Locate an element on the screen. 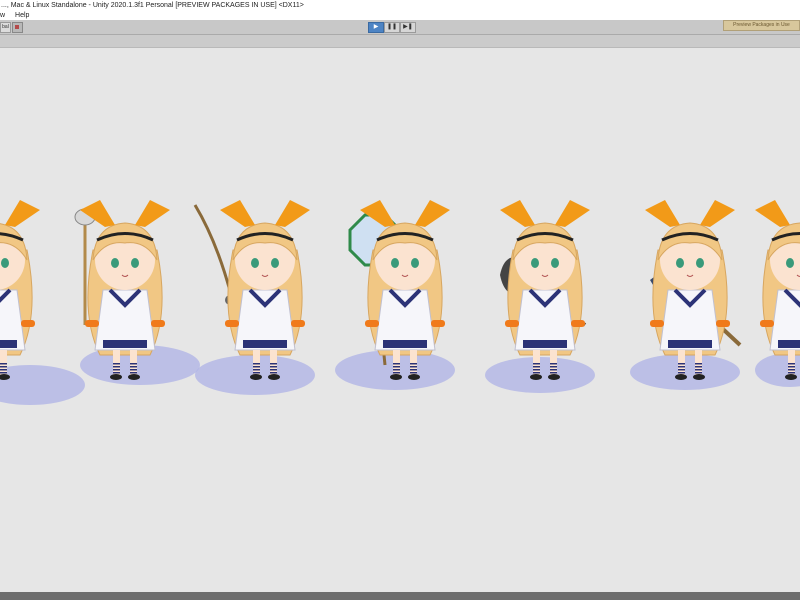  pause-button: ❚❚ is located at coordinates (392, 27).